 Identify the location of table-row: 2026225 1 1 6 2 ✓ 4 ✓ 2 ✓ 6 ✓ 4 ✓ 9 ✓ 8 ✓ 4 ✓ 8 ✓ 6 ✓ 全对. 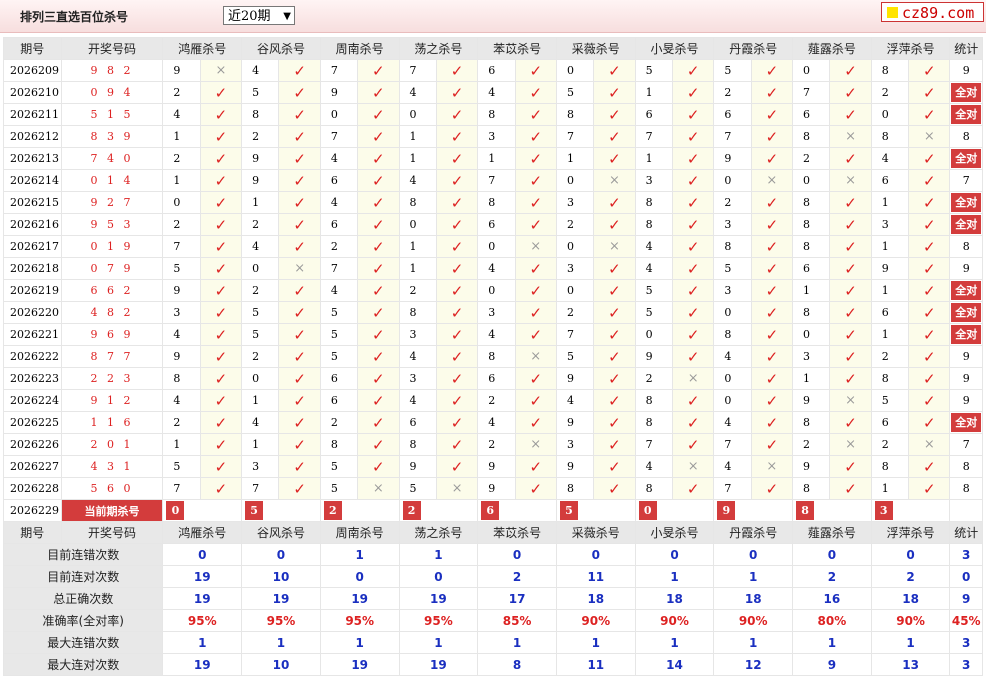
(493, 422).